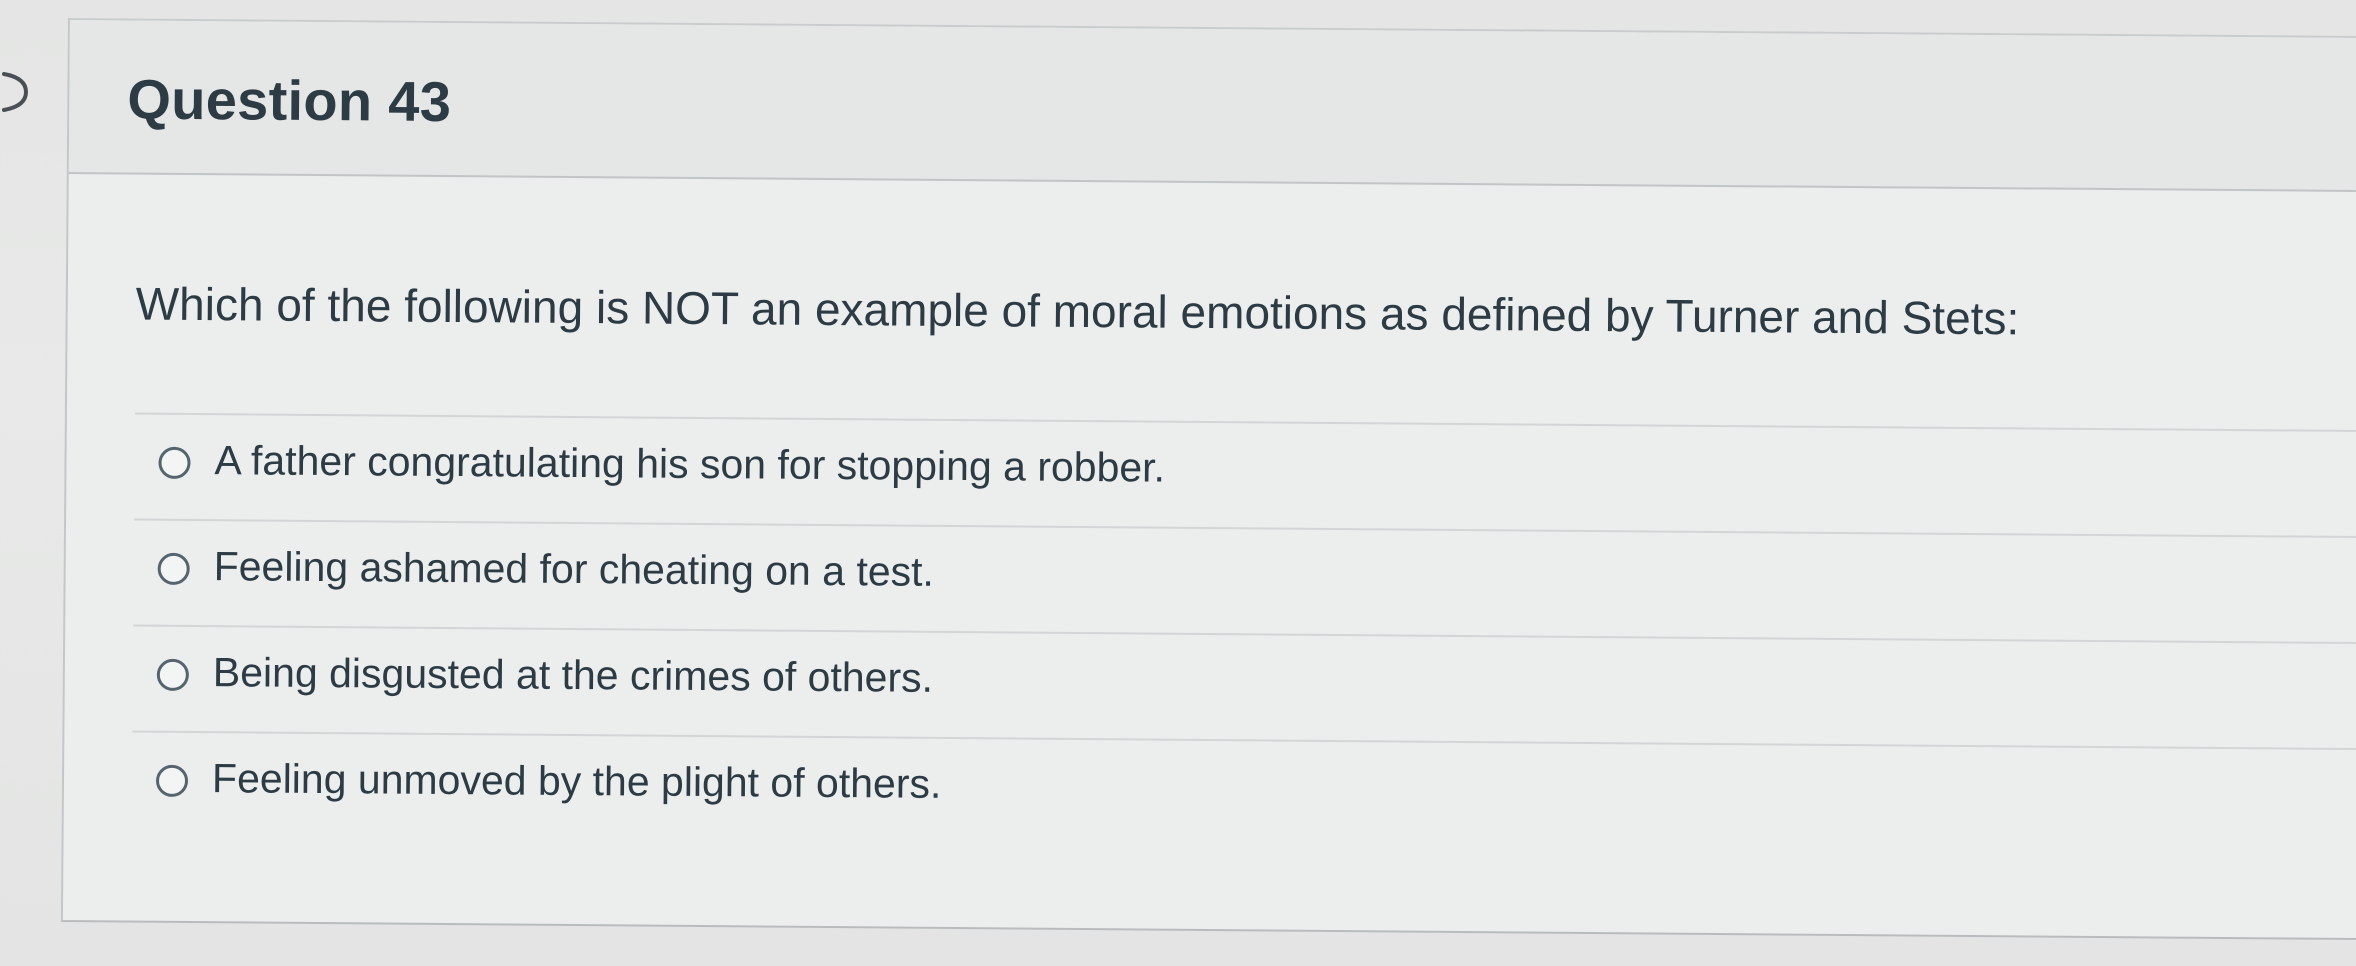  What do you see at coordinates (577, 781) in the screenshot?
I see `answer-label: Feeling unmoved by the plight of others.` at bounding box center [577, 781].